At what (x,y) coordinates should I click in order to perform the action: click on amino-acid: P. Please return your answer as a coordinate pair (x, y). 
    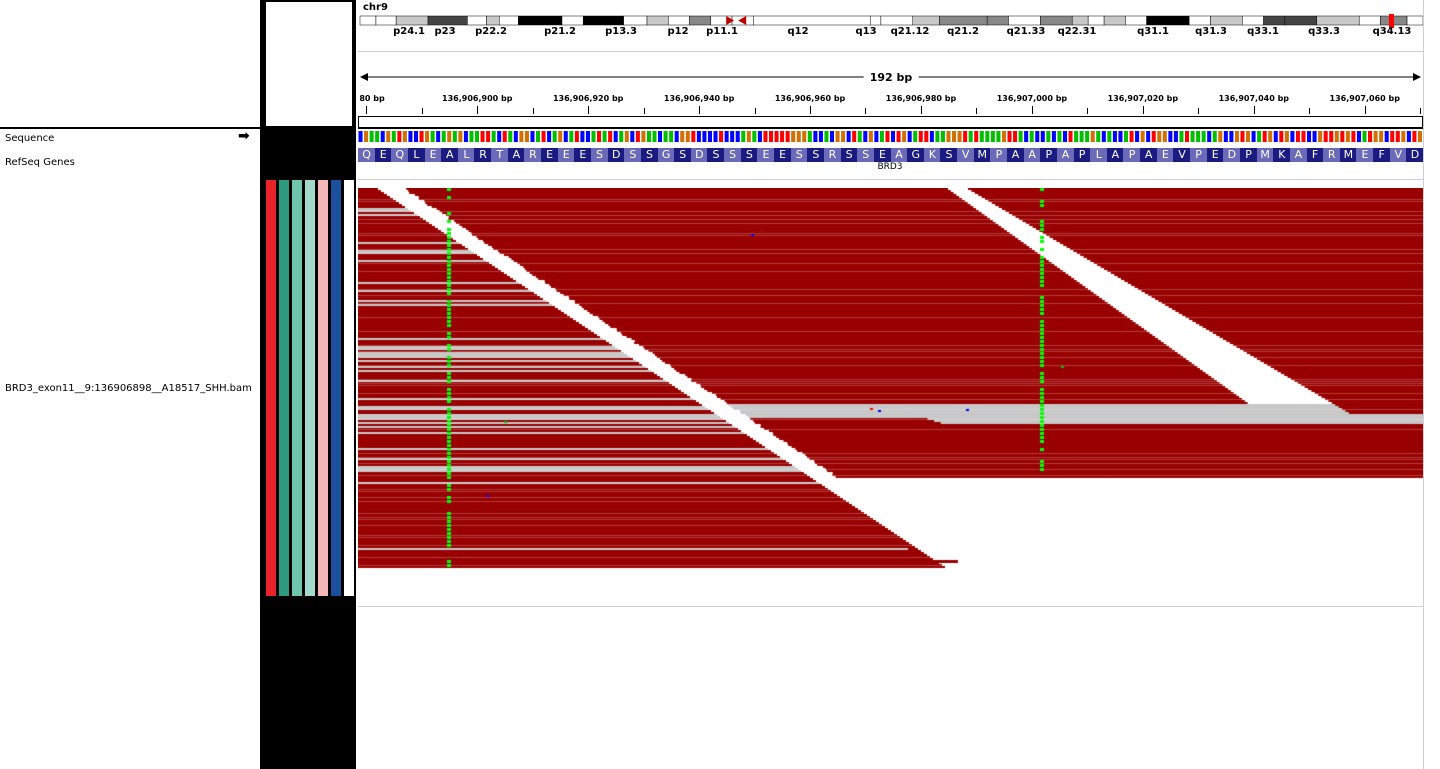
    Looking at the image, I should click on (1199, 155).